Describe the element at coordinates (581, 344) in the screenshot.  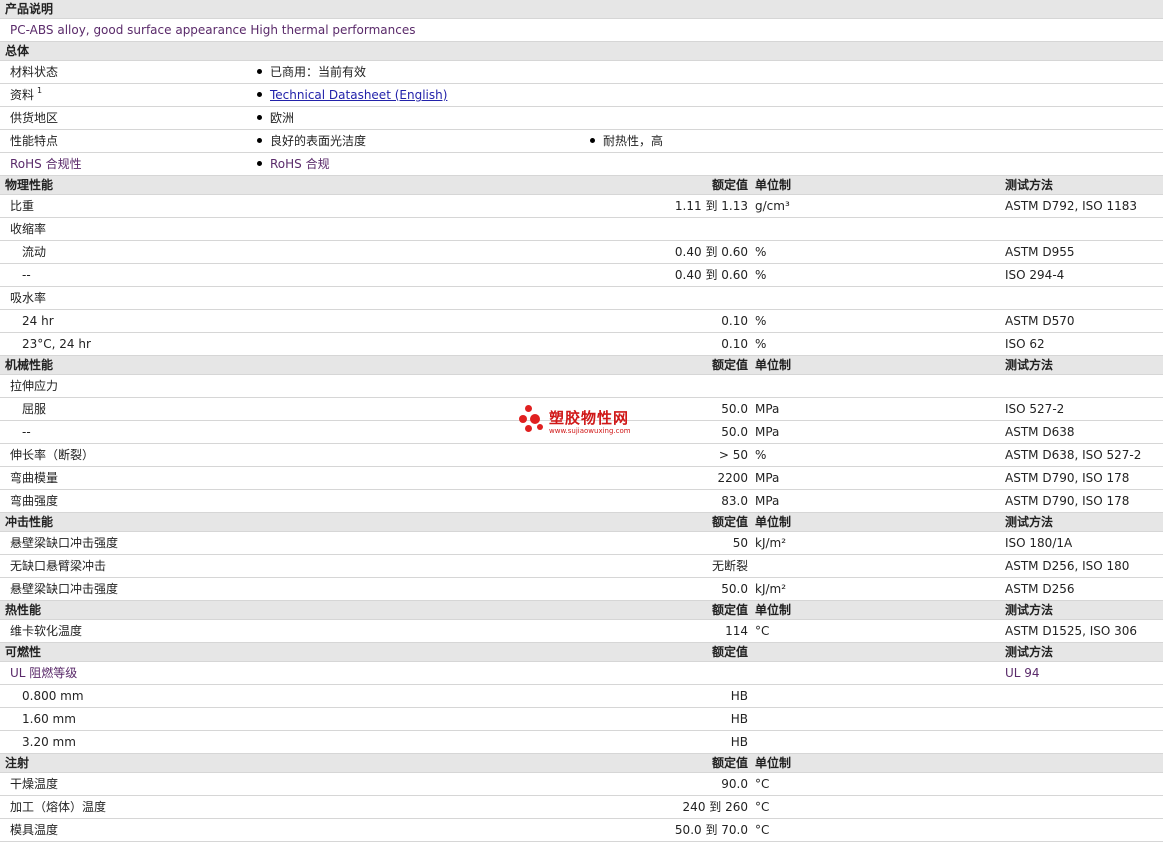
I see `property-row: 23°C, 24 hr 0.10% ISO 62` at that location.